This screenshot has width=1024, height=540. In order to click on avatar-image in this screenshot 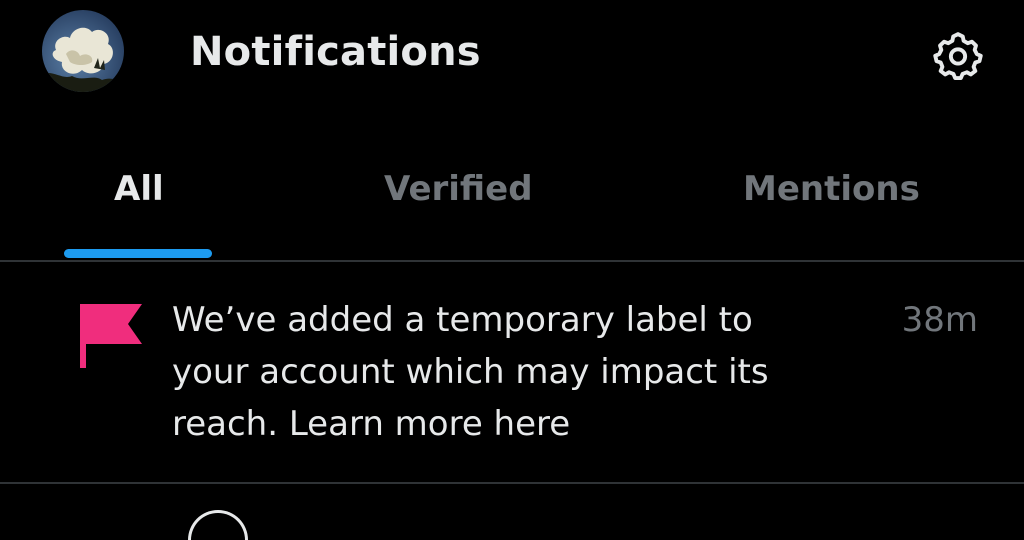, I will do `click(83, 51)`.